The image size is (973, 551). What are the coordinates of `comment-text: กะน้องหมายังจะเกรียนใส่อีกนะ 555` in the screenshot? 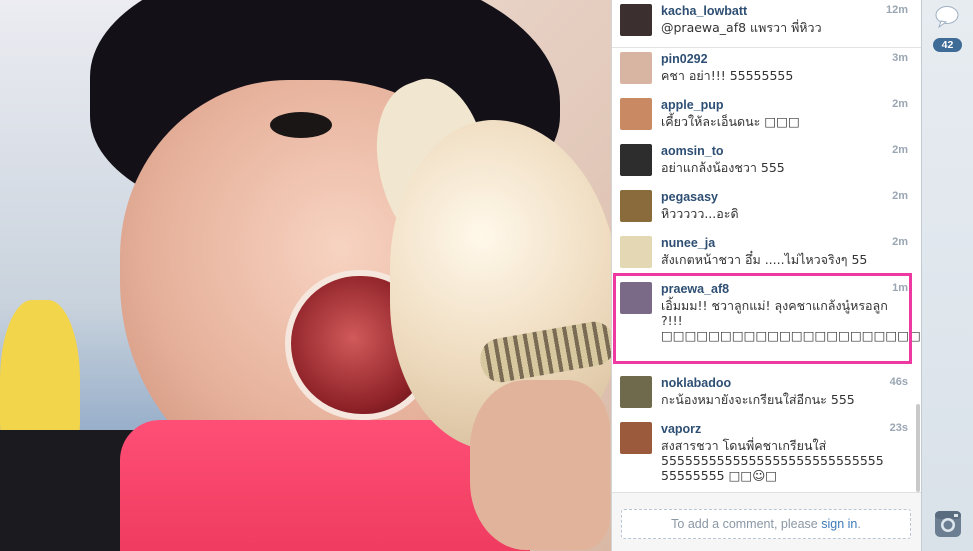 It's located at (758, 399).